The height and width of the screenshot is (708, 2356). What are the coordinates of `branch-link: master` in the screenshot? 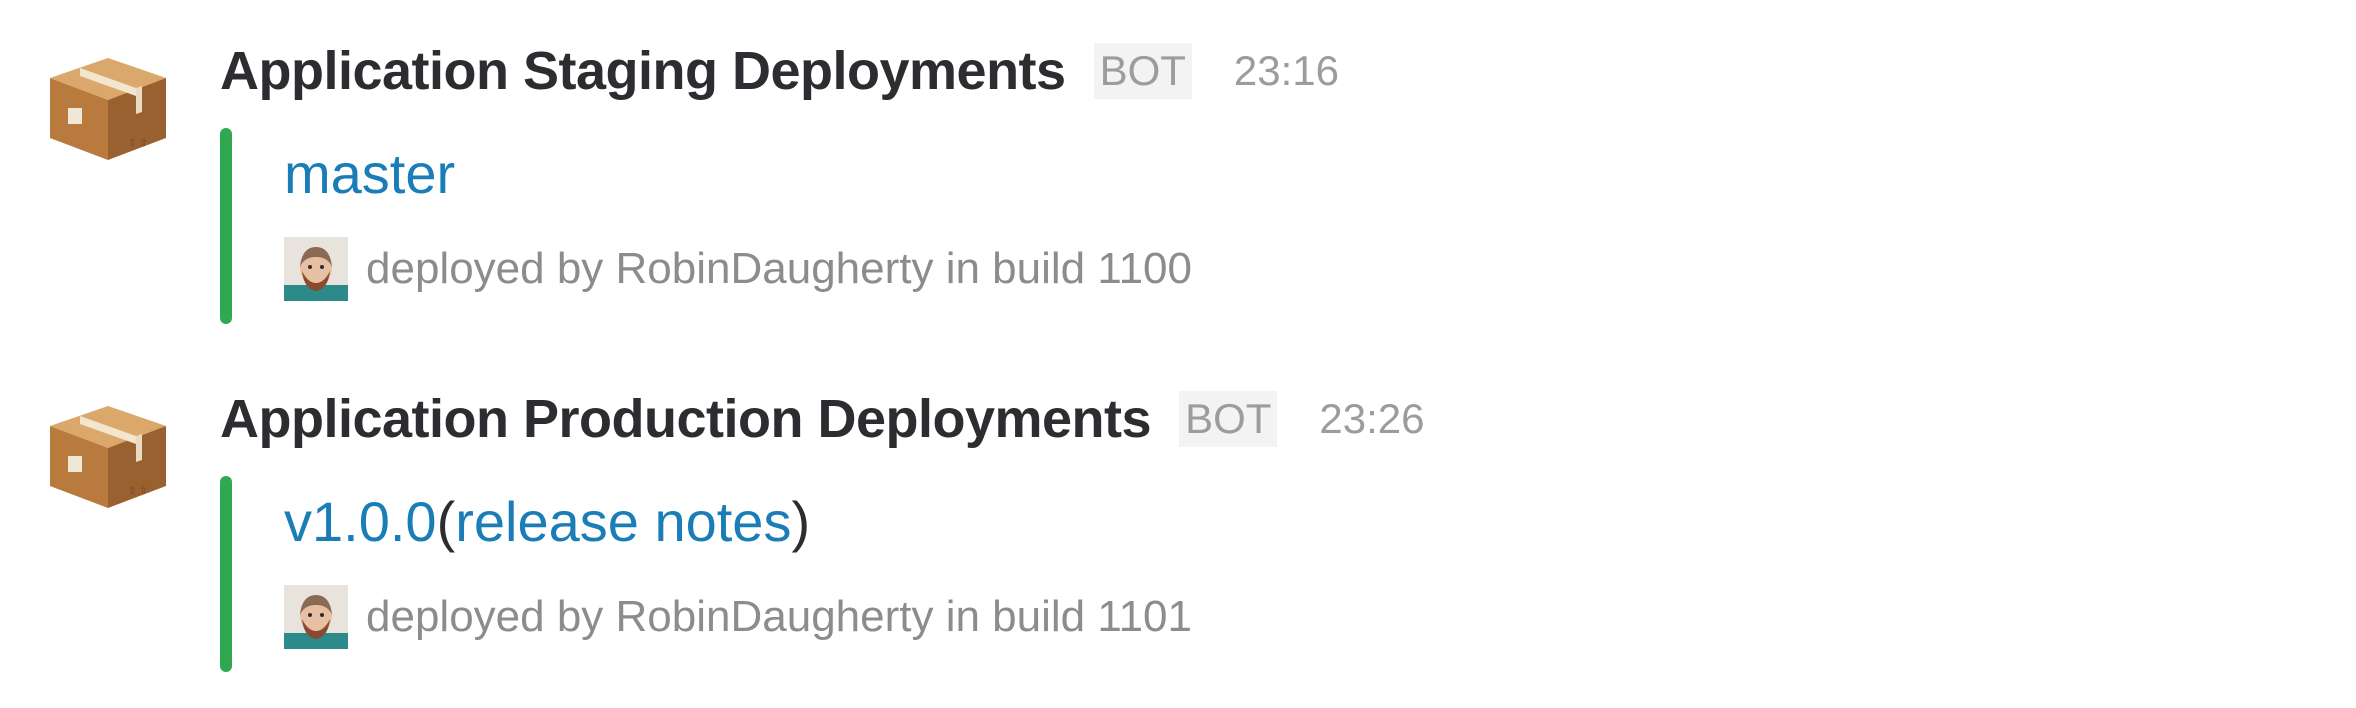 It's located at (369, 173).